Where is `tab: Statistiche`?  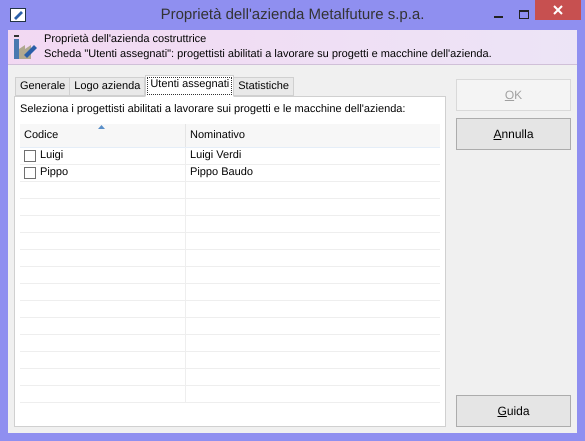
tab: Statistiche is located at coordinates (263, 86).